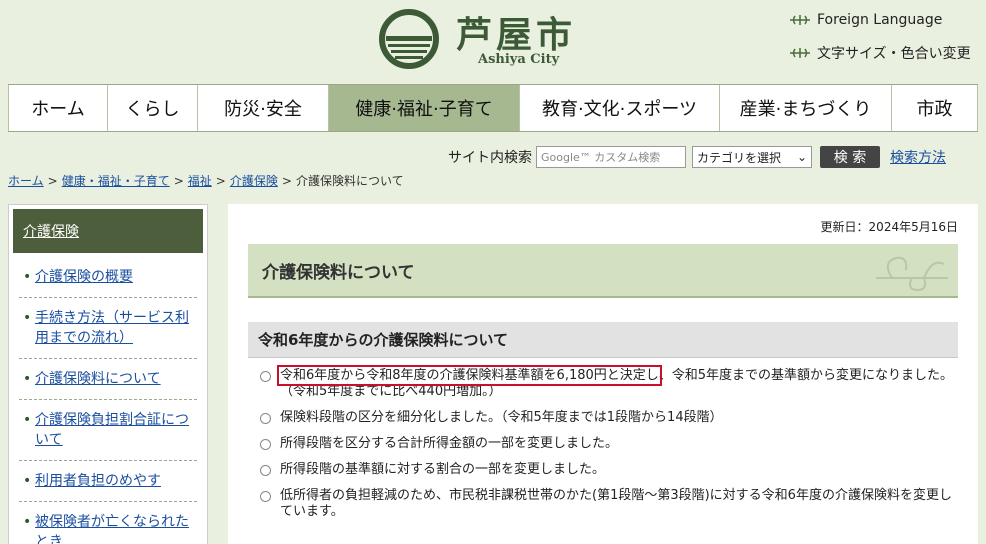 This screenshot has width=986, height=544. I want to click on search-help-link: 検索方法, so click(918, 157).